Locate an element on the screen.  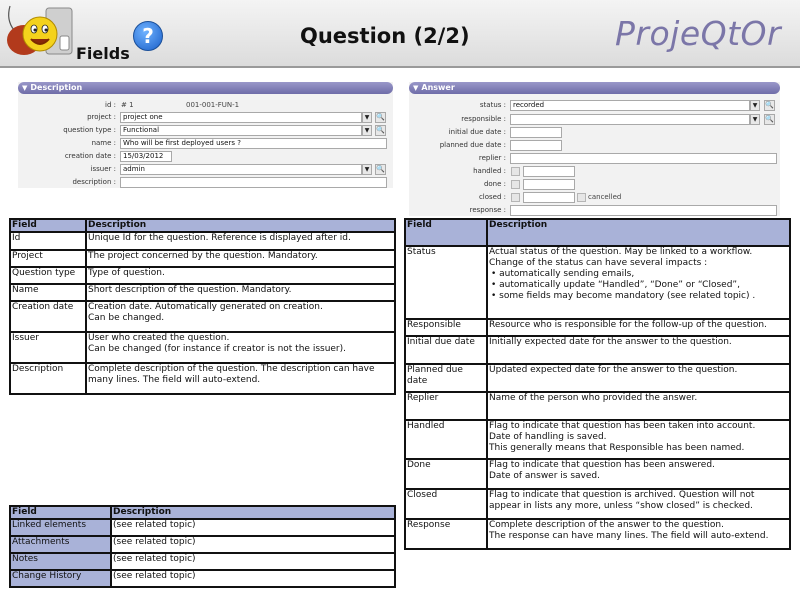
project-dropdown-arrow-icon: ▼ is located at coordinates (367, 117).